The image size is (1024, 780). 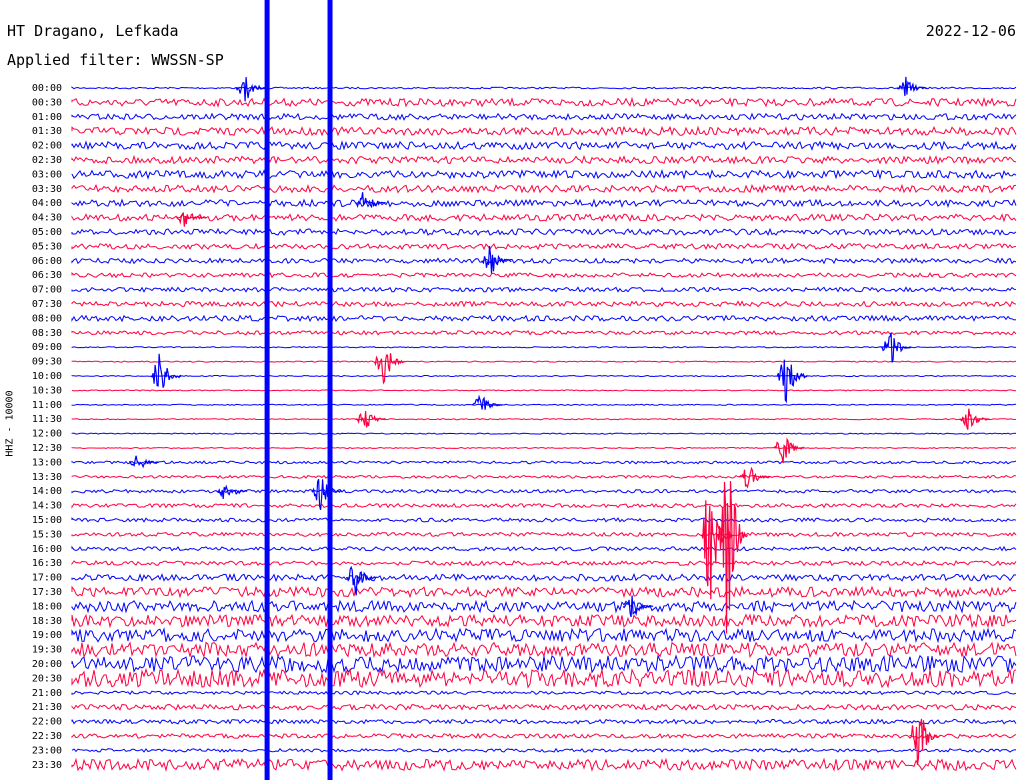 I want to click on time-label: 05:00, so click(x=47, y=232).